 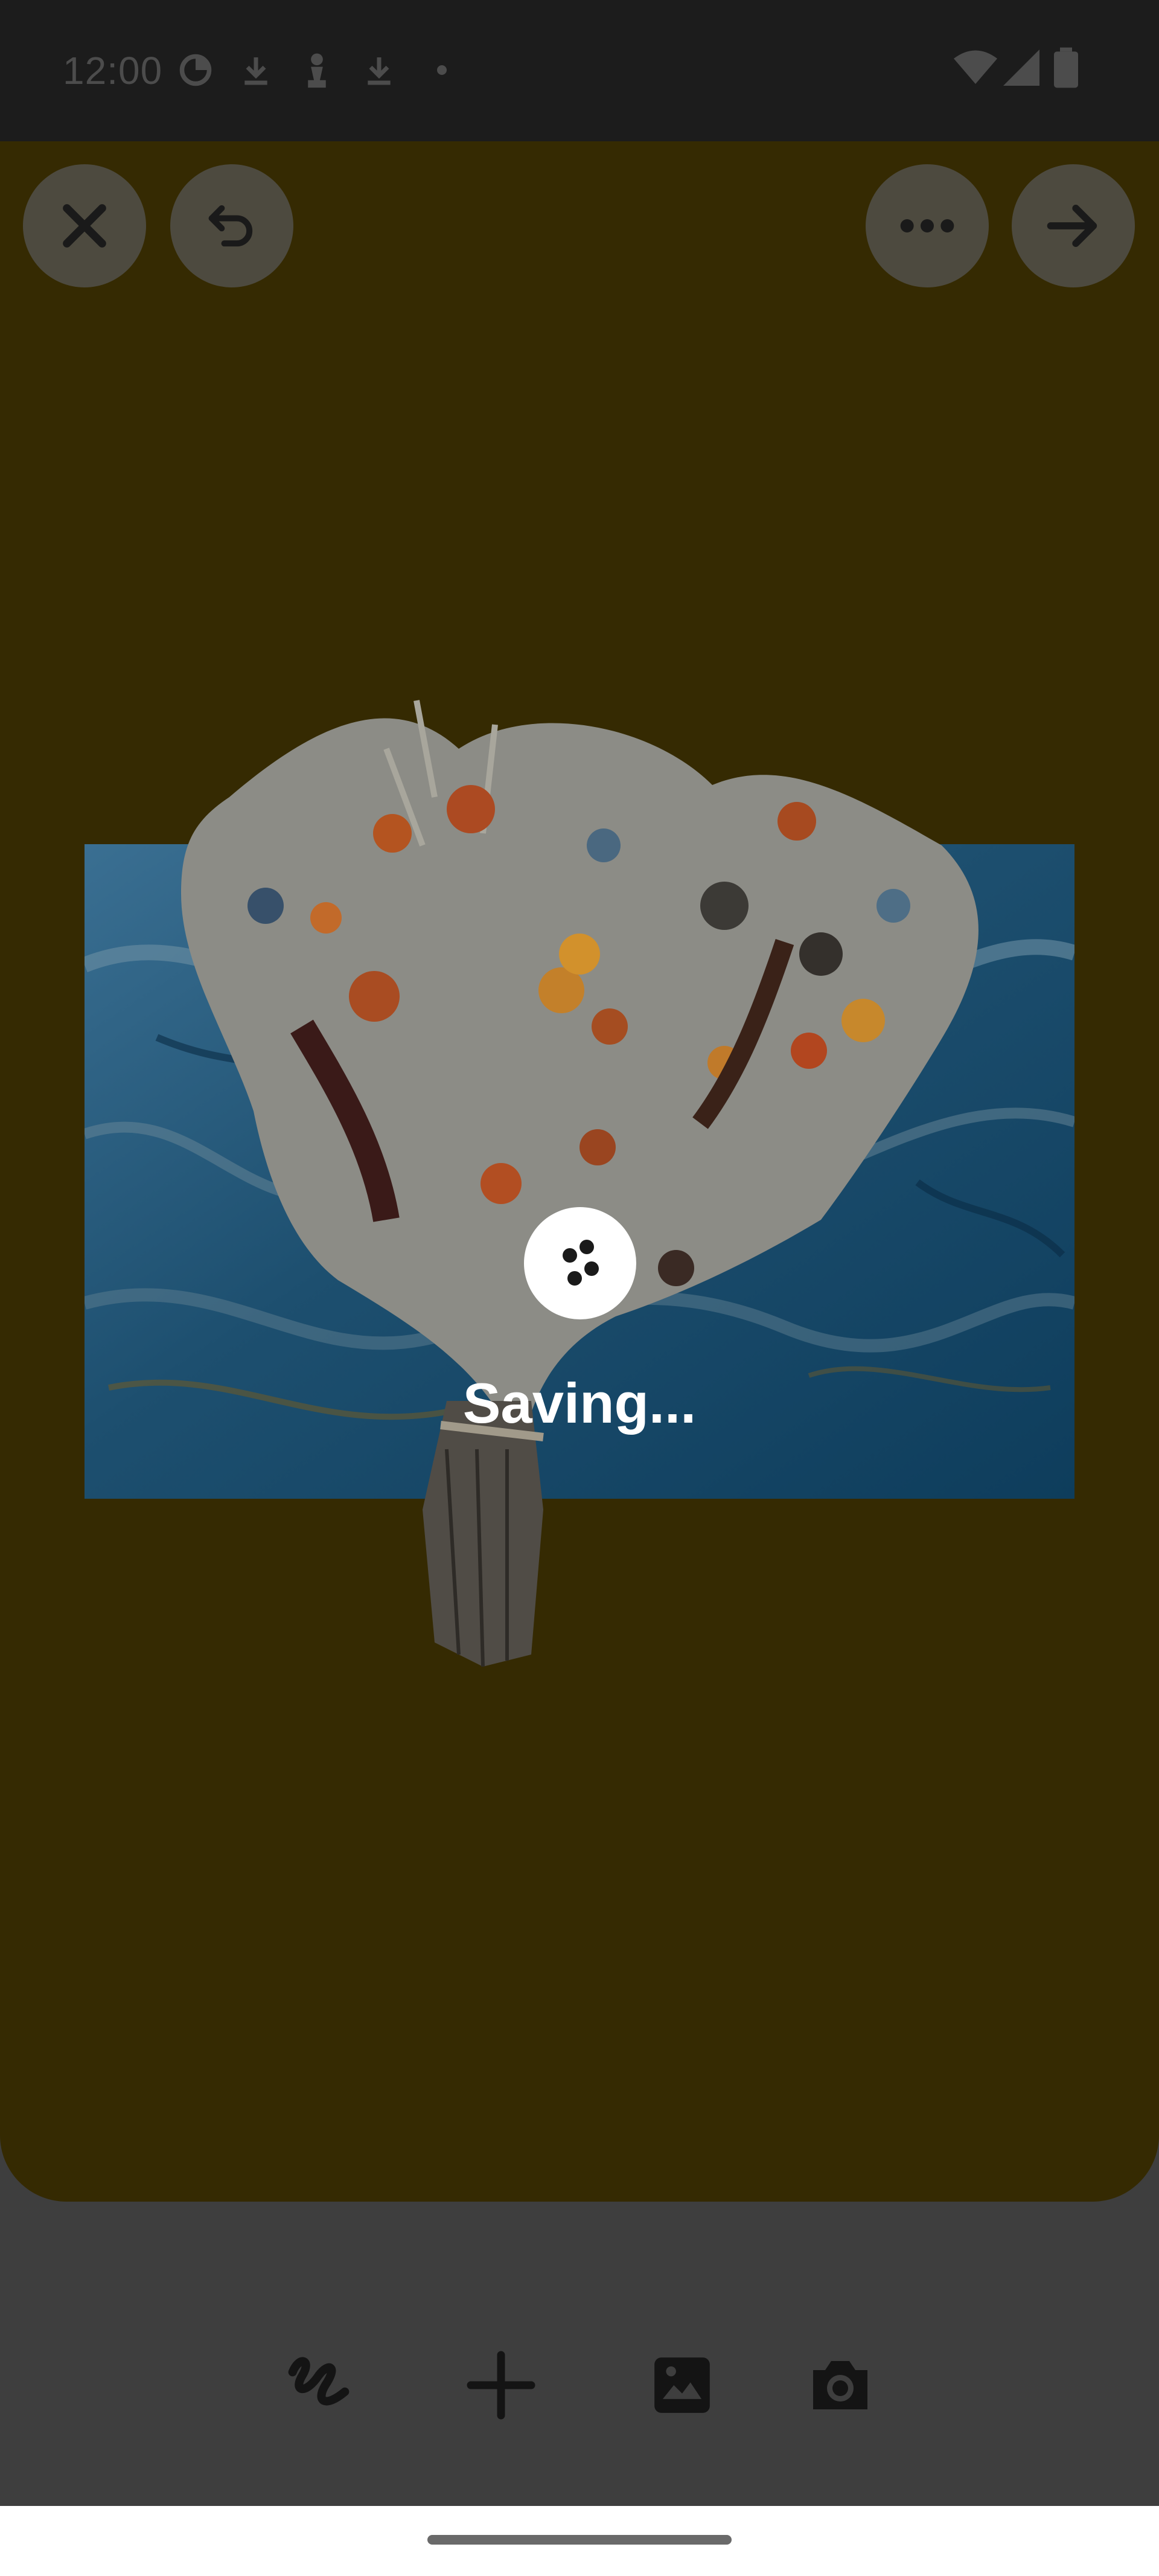 I want to click on loading-dots-icon, so click(x=581, y=1263).